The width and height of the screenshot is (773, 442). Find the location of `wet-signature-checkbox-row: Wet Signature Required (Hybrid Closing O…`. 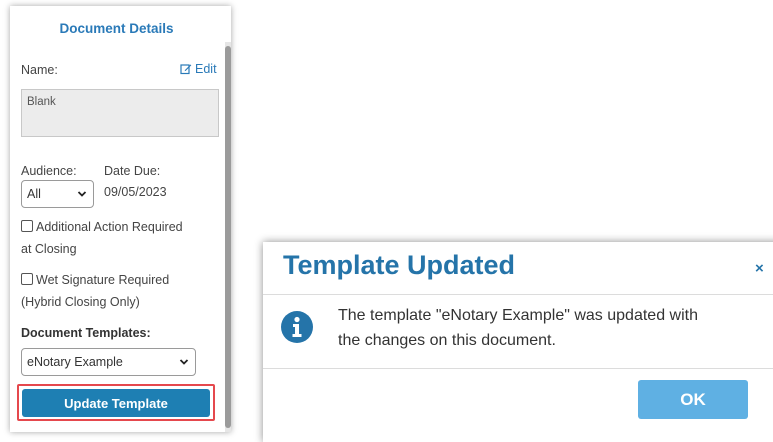

wet-signature-checkbox-row: Wet Signature Required (Hybrid Closing O… is located at coordinates (95, 291).